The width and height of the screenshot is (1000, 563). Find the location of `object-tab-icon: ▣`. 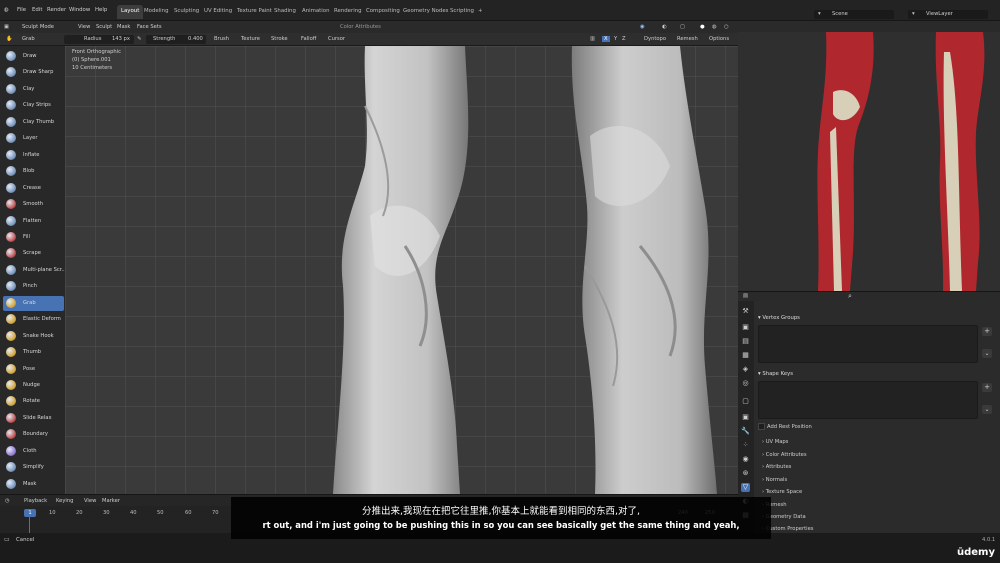

object-tab-icon: ▣ is located at coordinates (745, 417).